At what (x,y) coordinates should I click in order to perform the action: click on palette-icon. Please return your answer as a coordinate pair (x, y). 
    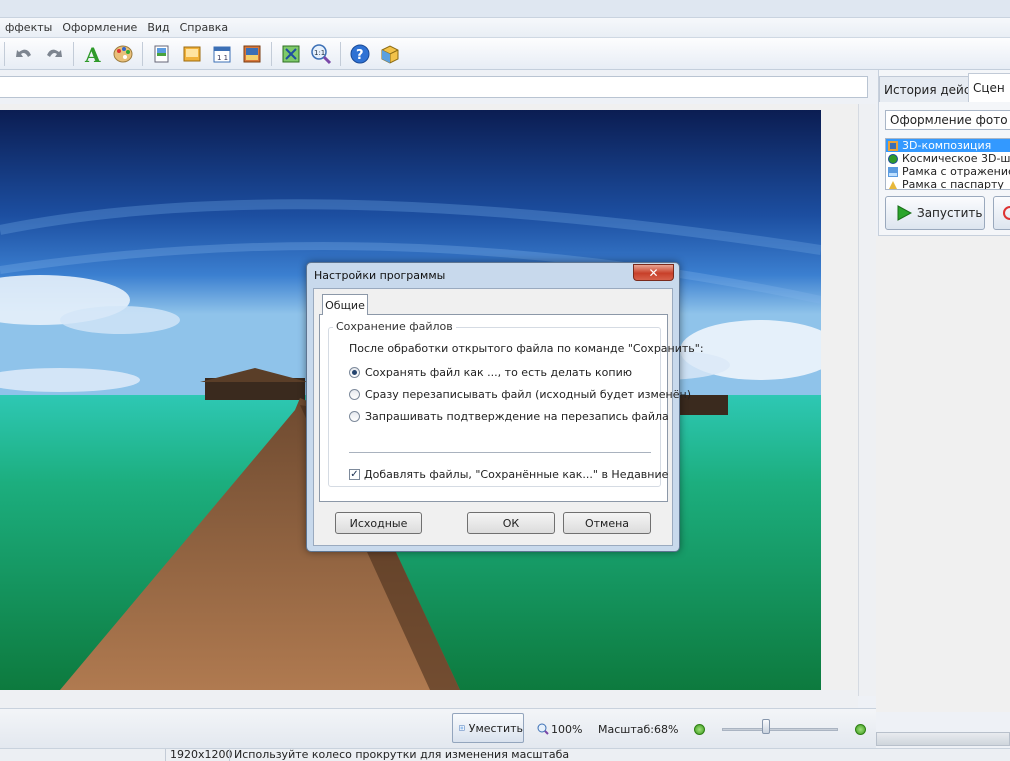
    Looking at the image, I should click on (123, 54).